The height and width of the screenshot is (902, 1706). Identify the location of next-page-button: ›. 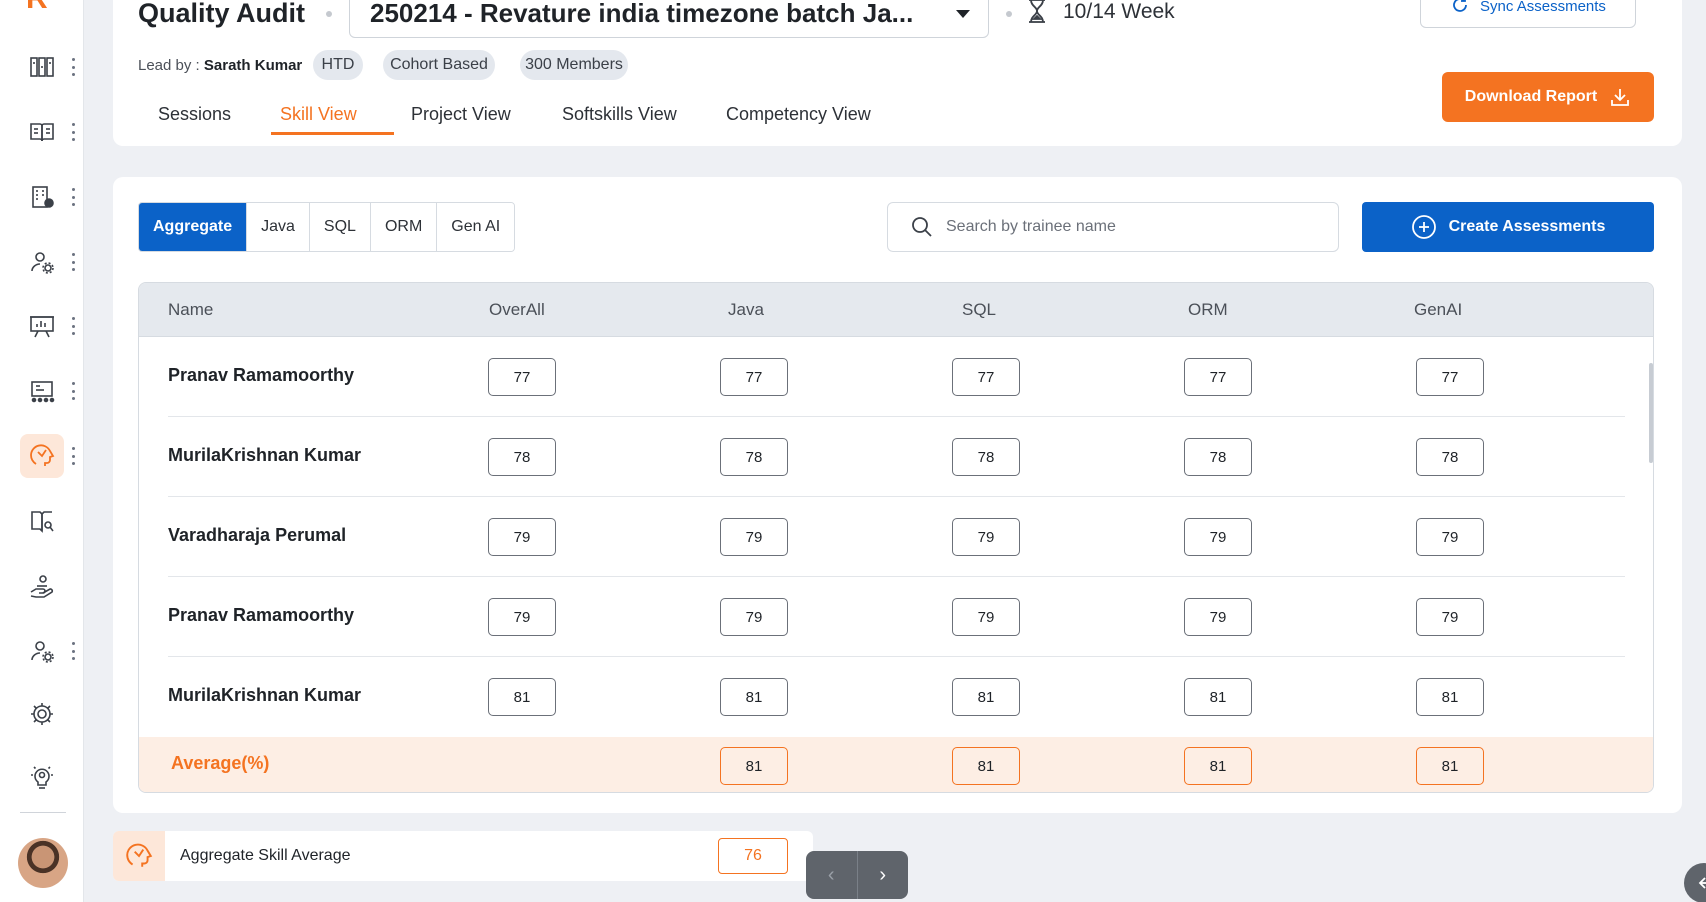
(882, 875).